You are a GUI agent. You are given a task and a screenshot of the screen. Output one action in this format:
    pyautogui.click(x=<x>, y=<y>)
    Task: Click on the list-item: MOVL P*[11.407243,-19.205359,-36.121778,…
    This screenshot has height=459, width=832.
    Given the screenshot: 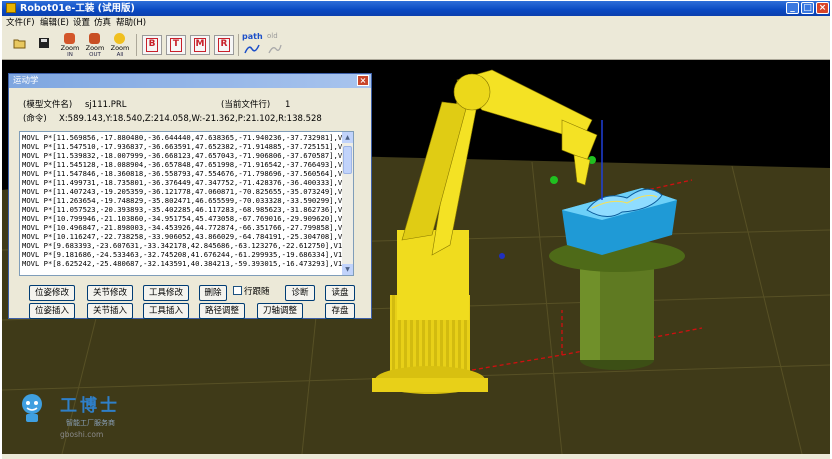 What is the action you would take?
    pyautogui.click(x=184, y=191)
    